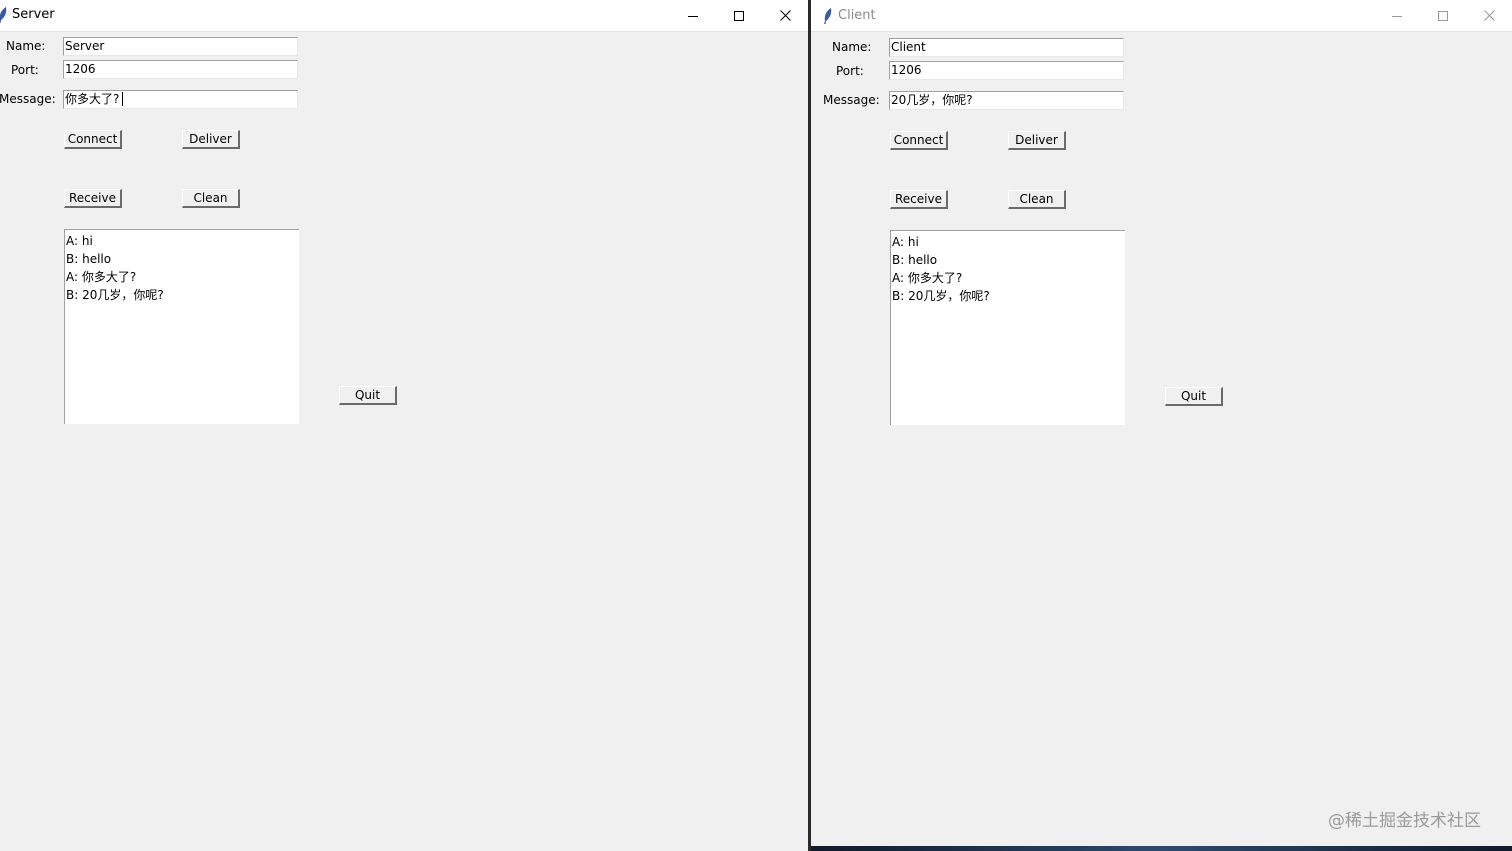  What do you see at coordinates (123, 99) in the screenshot?
I see `text-caret` at bounding box center [123, 99].